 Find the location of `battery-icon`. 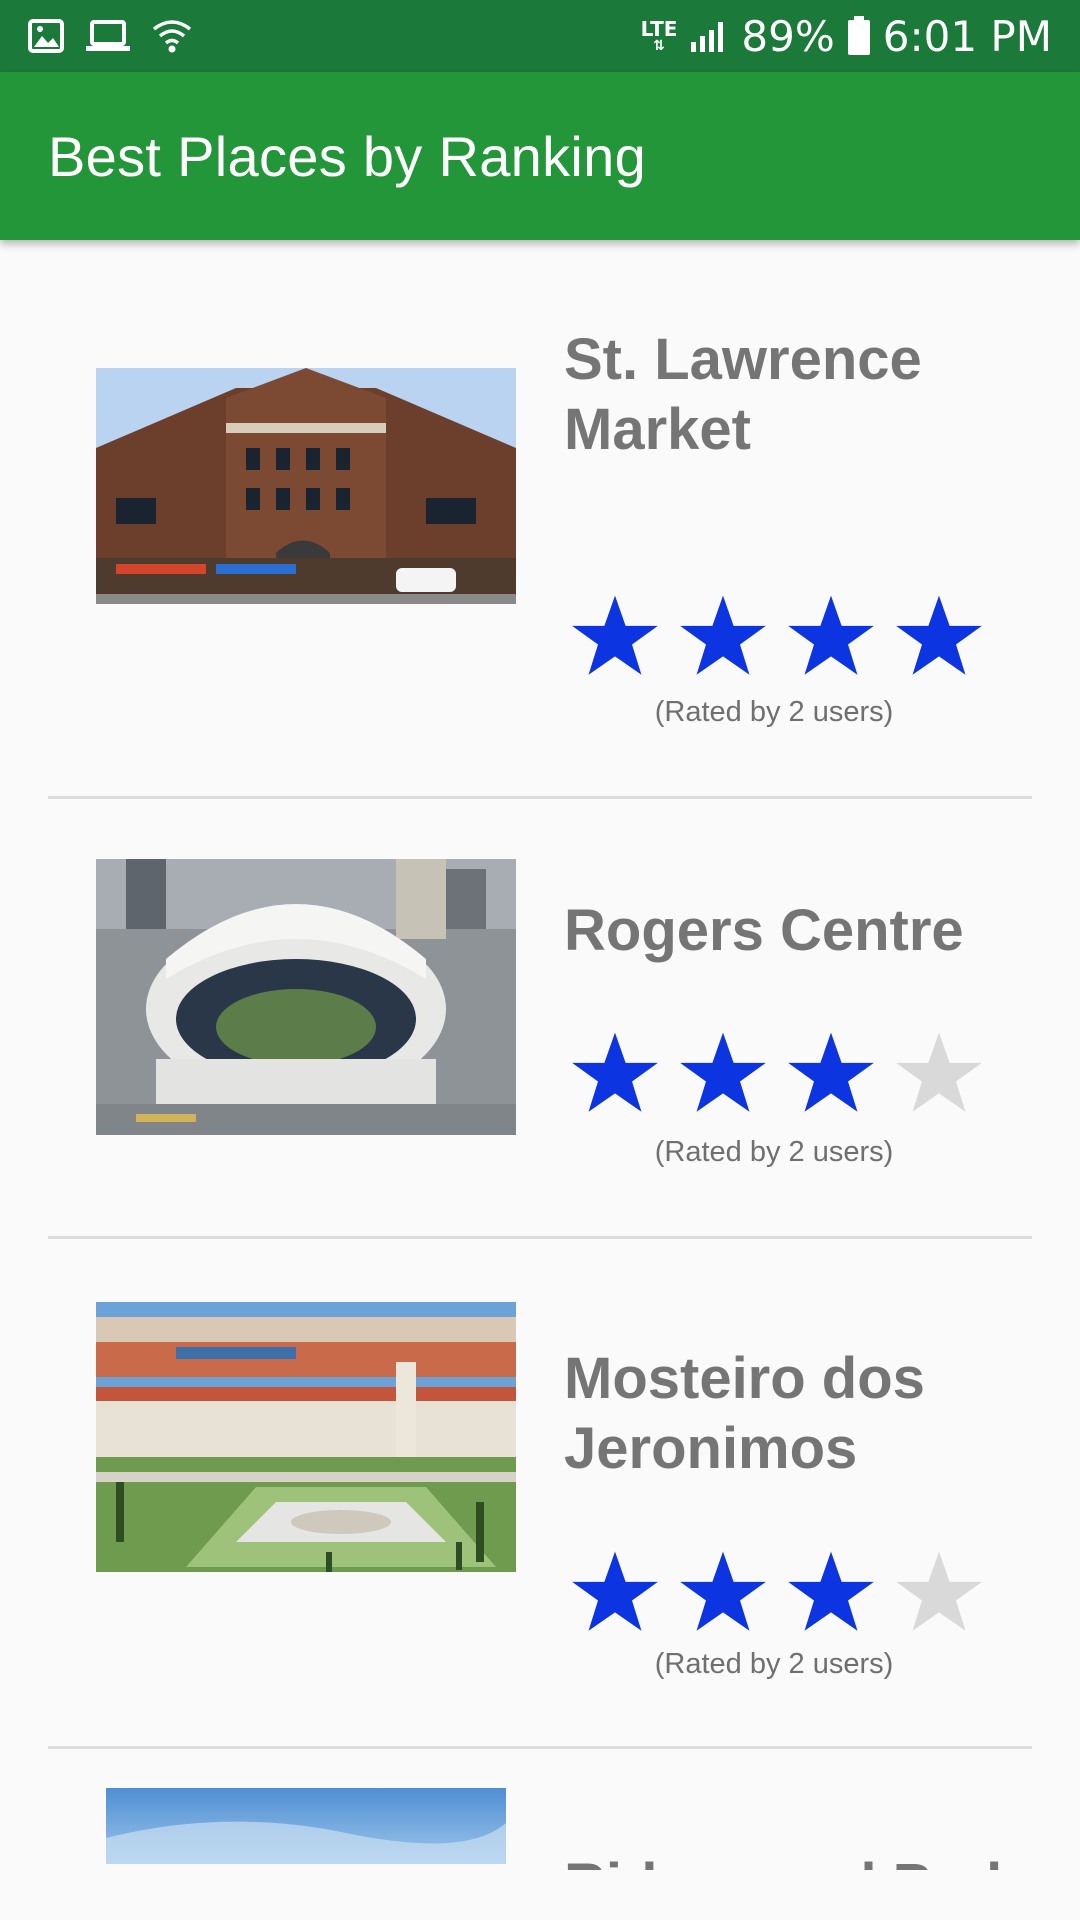

battery-icon is located at coordinates (858, 35).